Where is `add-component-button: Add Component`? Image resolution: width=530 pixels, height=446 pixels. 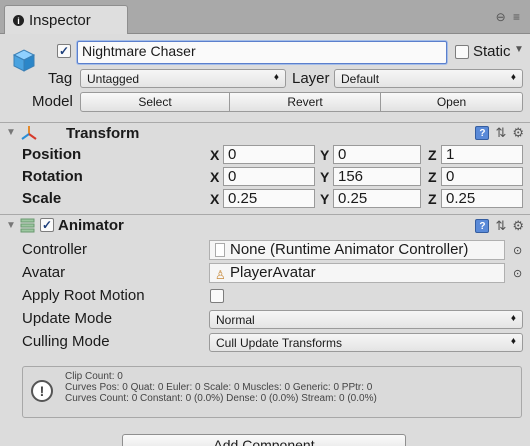
add-component-button: Add Component is located at coordinates (264, 440).